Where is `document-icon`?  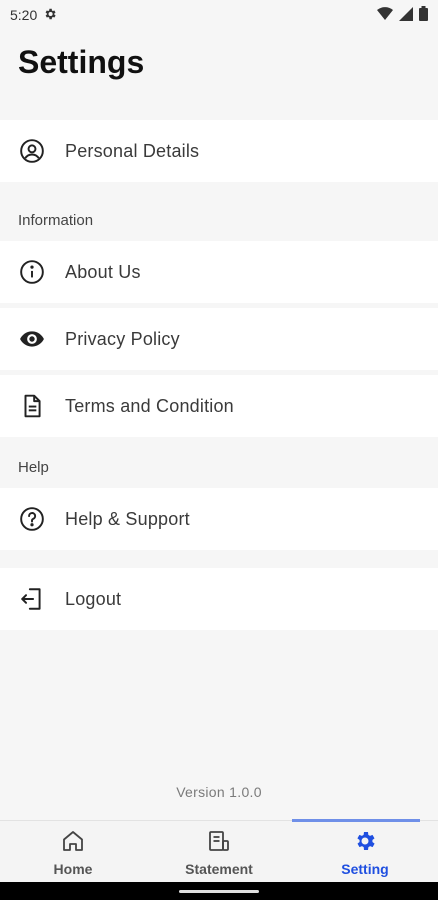
document-icon is located at coordinates (32, 406).